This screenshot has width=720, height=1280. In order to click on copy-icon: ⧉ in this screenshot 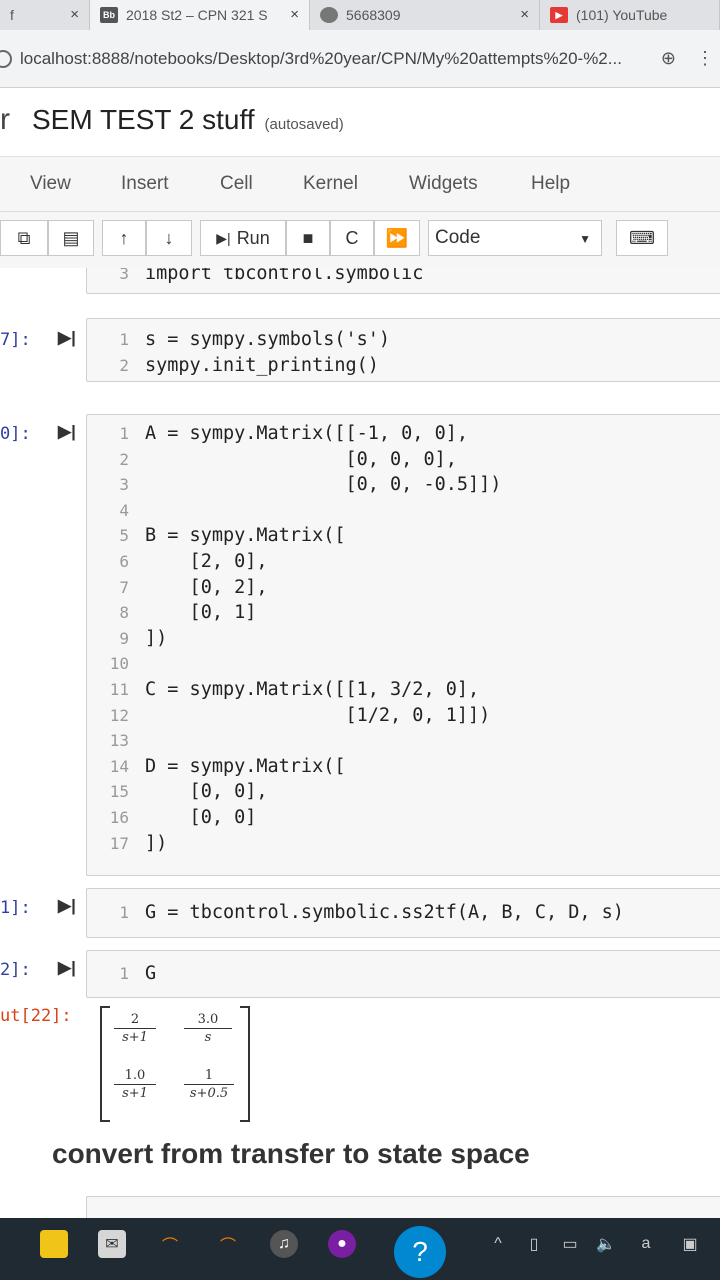, I will do `click(24, 237)`.